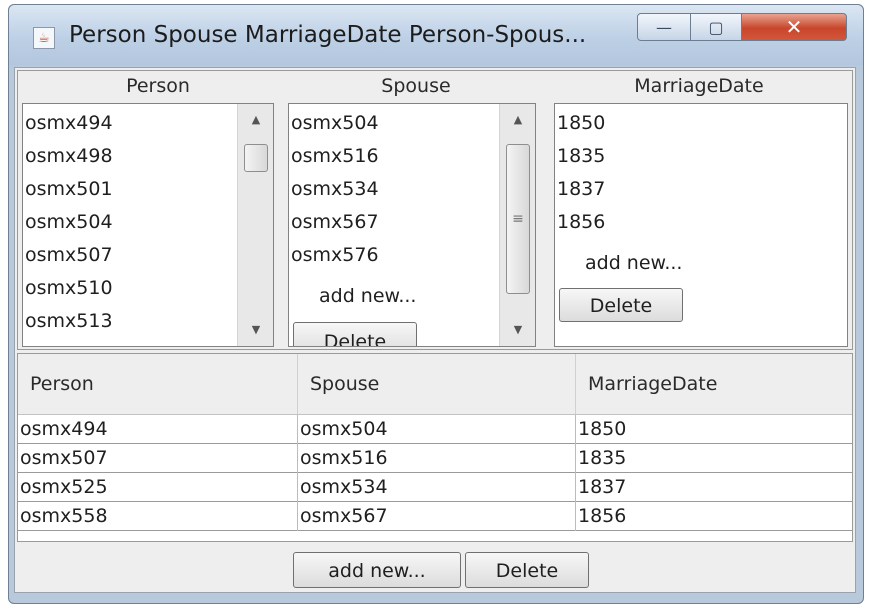 The image size is (870, 609). Describe the element at coordinates (68, 123) in the screenshot. I see `list-item: osmx494` at that location.